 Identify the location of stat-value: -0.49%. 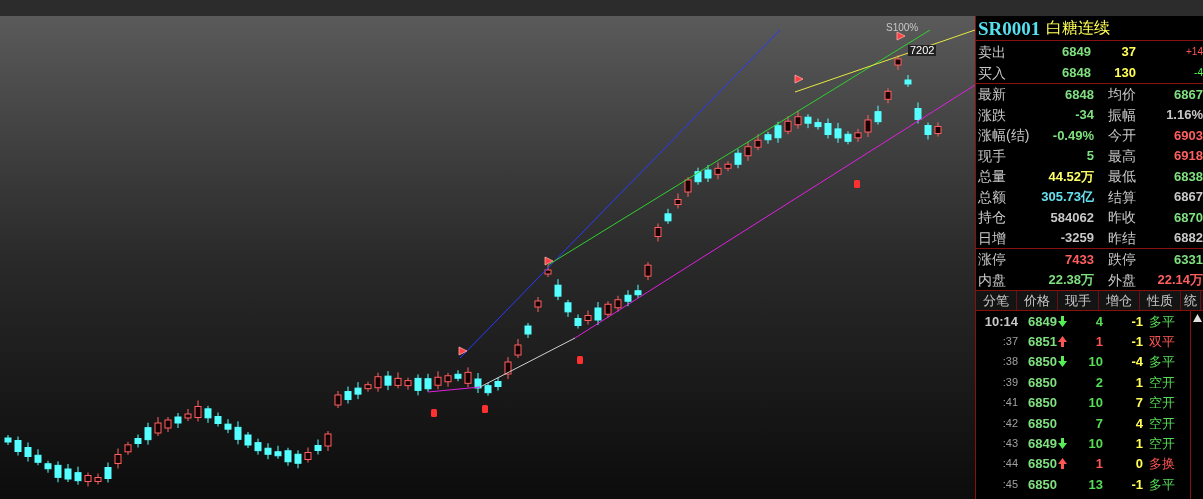
(1072, 135).